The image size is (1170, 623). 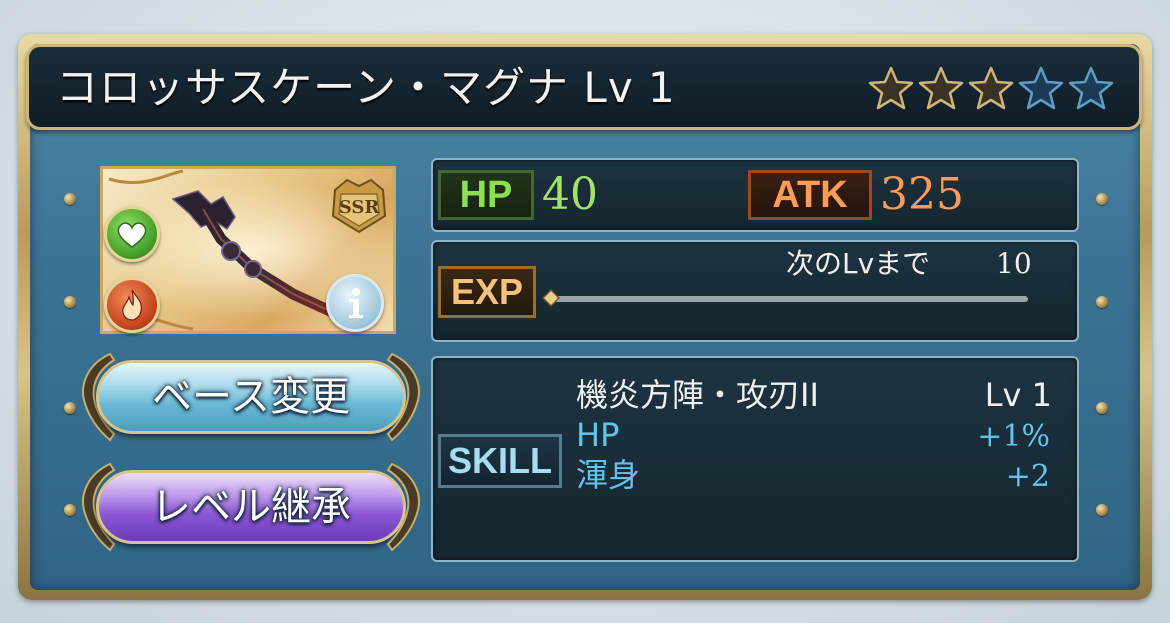 I want to click on skill-name: 機炎方陣・攻刃II, so click(x=697, y=395).